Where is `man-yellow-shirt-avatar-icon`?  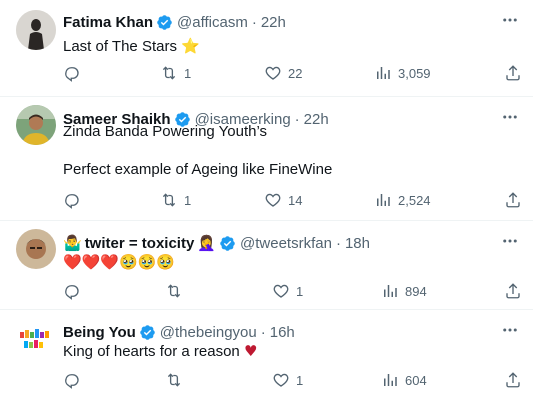
man-yellow-shirt-avatar-icon is located at coordinates (36, 125).